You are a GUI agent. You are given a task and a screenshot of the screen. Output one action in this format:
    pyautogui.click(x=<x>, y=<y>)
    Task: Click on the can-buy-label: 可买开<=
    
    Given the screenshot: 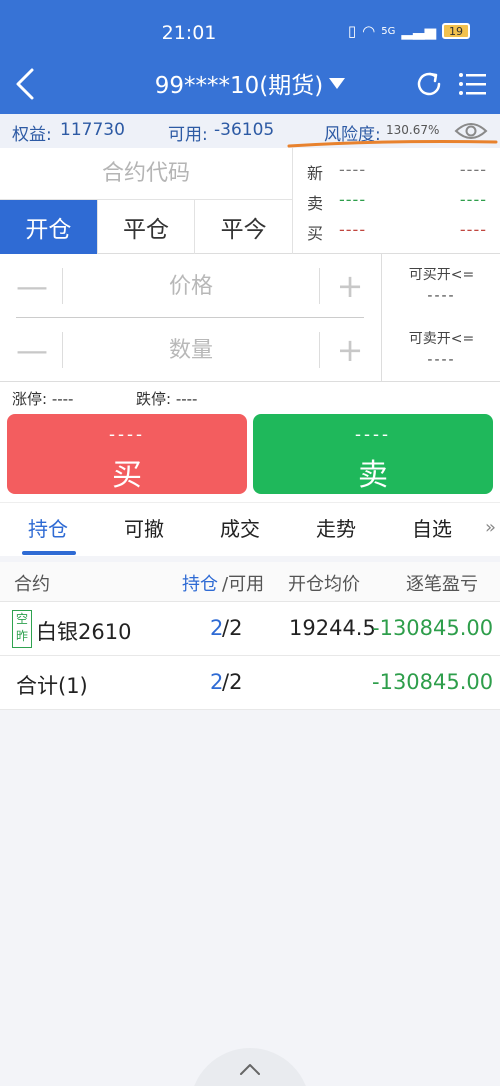 What is the action you would take?
    pyautogui.click(x=441, y=275)
    